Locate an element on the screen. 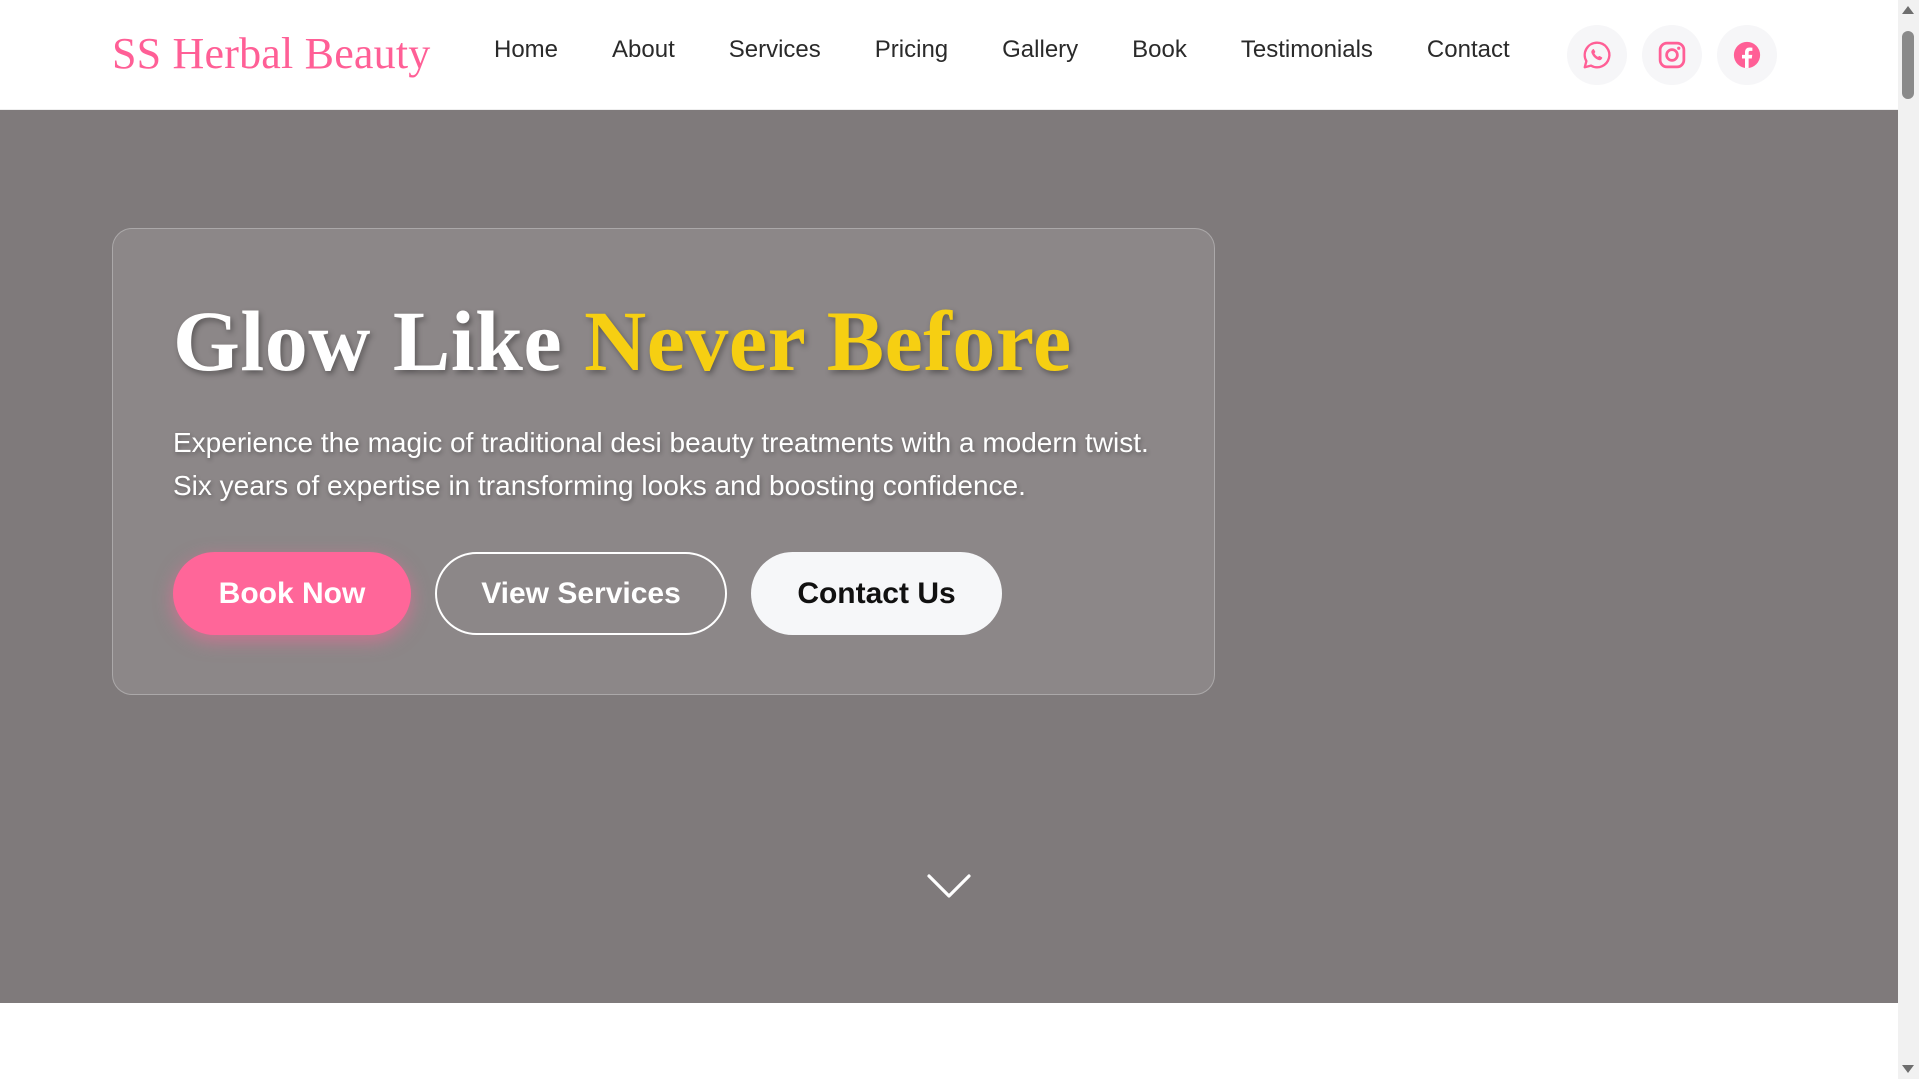  brand-logo: SS Herbal Beauty is located at coordinates (271, 53).